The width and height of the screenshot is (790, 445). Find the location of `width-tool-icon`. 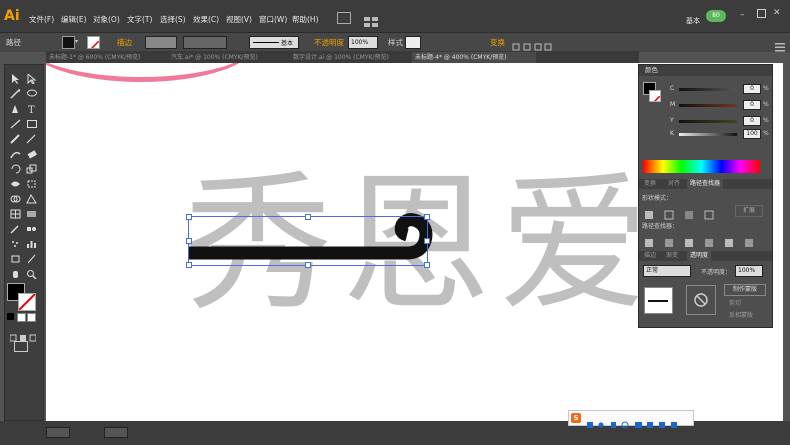

width-tool-icon is located at coordinates (17, 180).